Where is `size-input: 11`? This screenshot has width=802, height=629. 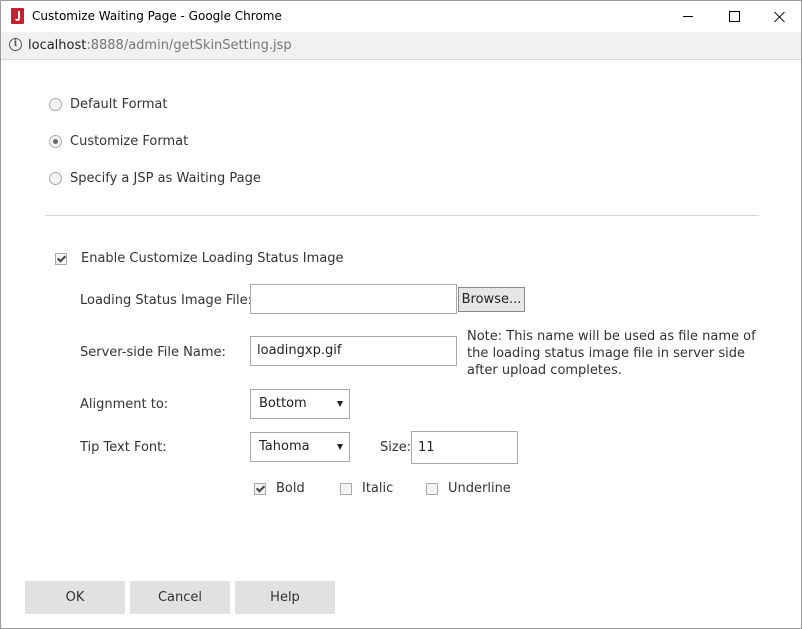
size-input: 11 is located at coordinates (464, 447).